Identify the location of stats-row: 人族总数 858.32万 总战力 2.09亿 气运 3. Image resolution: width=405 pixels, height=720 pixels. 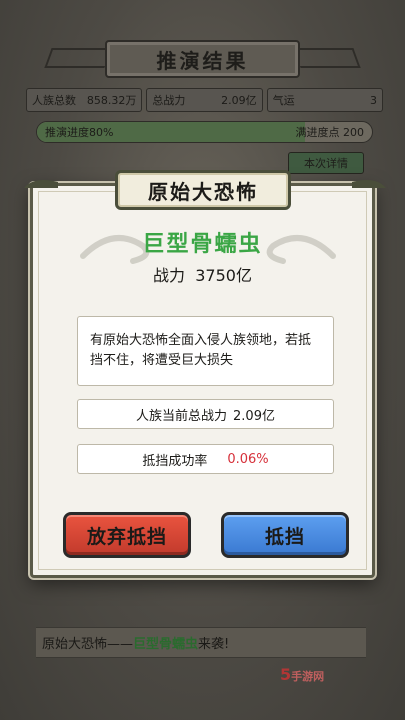
(204, 100).